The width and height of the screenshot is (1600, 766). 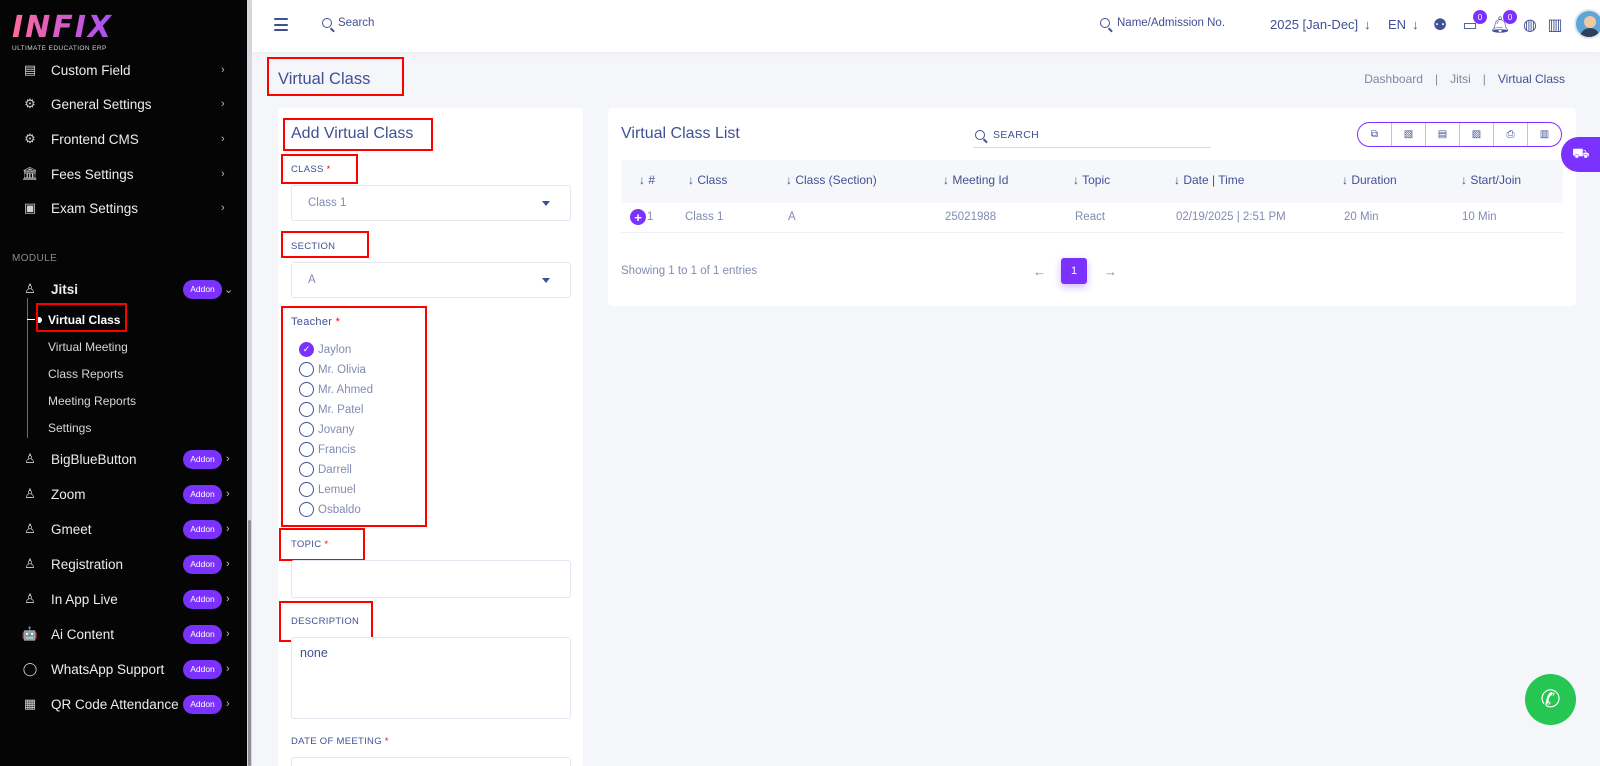 What do you see at coordinates (327, 449) in the screenshot?
I see `teacher-option-francis: Francis` at bounding box center [327, 449].